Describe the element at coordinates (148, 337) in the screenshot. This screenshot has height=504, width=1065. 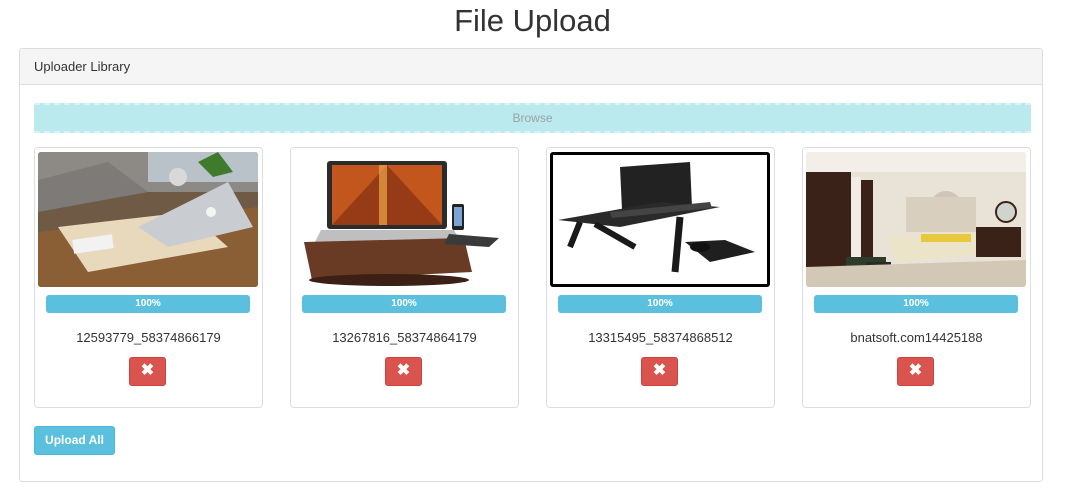
I see `file-name: 12593779_58374866179` at that location.